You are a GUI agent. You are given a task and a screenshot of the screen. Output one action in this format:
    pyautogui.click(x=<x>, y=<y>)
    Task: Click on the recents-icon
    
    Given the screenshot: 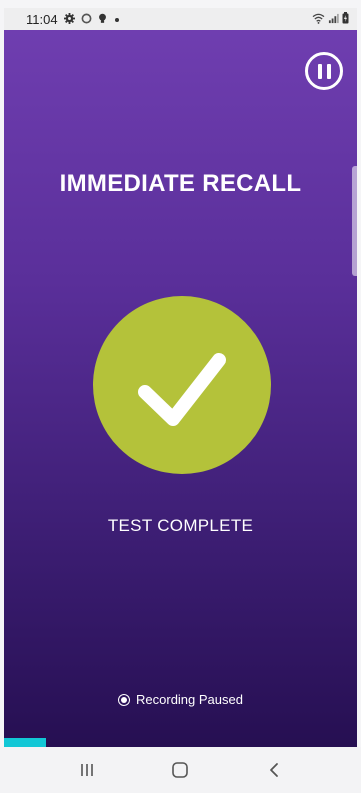 What is the action you would take?
    pyautogui.click(x=87, y=770)
    